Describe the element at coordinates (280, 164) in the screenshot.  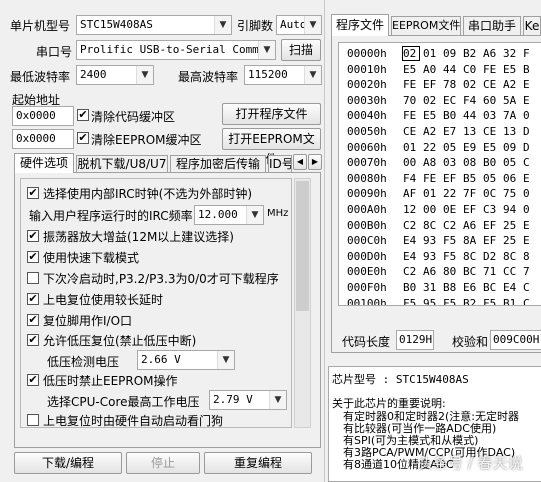
I see `tab-id: ID号` at that location.